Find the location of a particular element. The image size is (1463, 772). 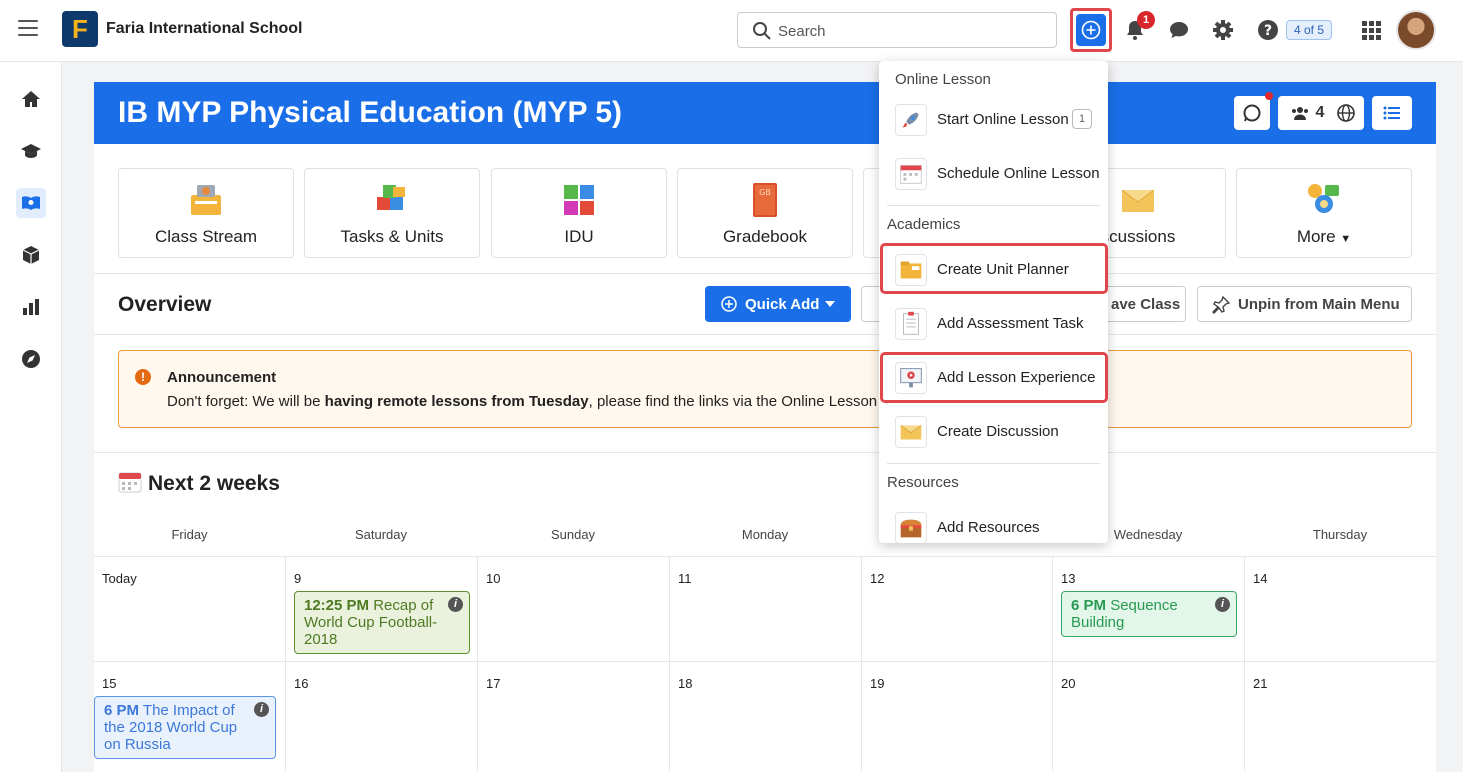

search-input: Search is located at coordinates (897, 30).